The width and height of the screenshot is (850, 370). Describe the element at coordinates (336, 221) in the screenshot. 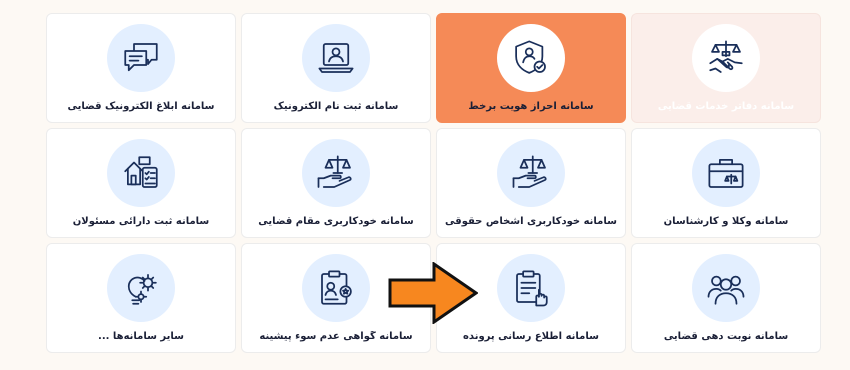

I see `card-label: سامانه خودکاربری مقام قضایی` at that location.